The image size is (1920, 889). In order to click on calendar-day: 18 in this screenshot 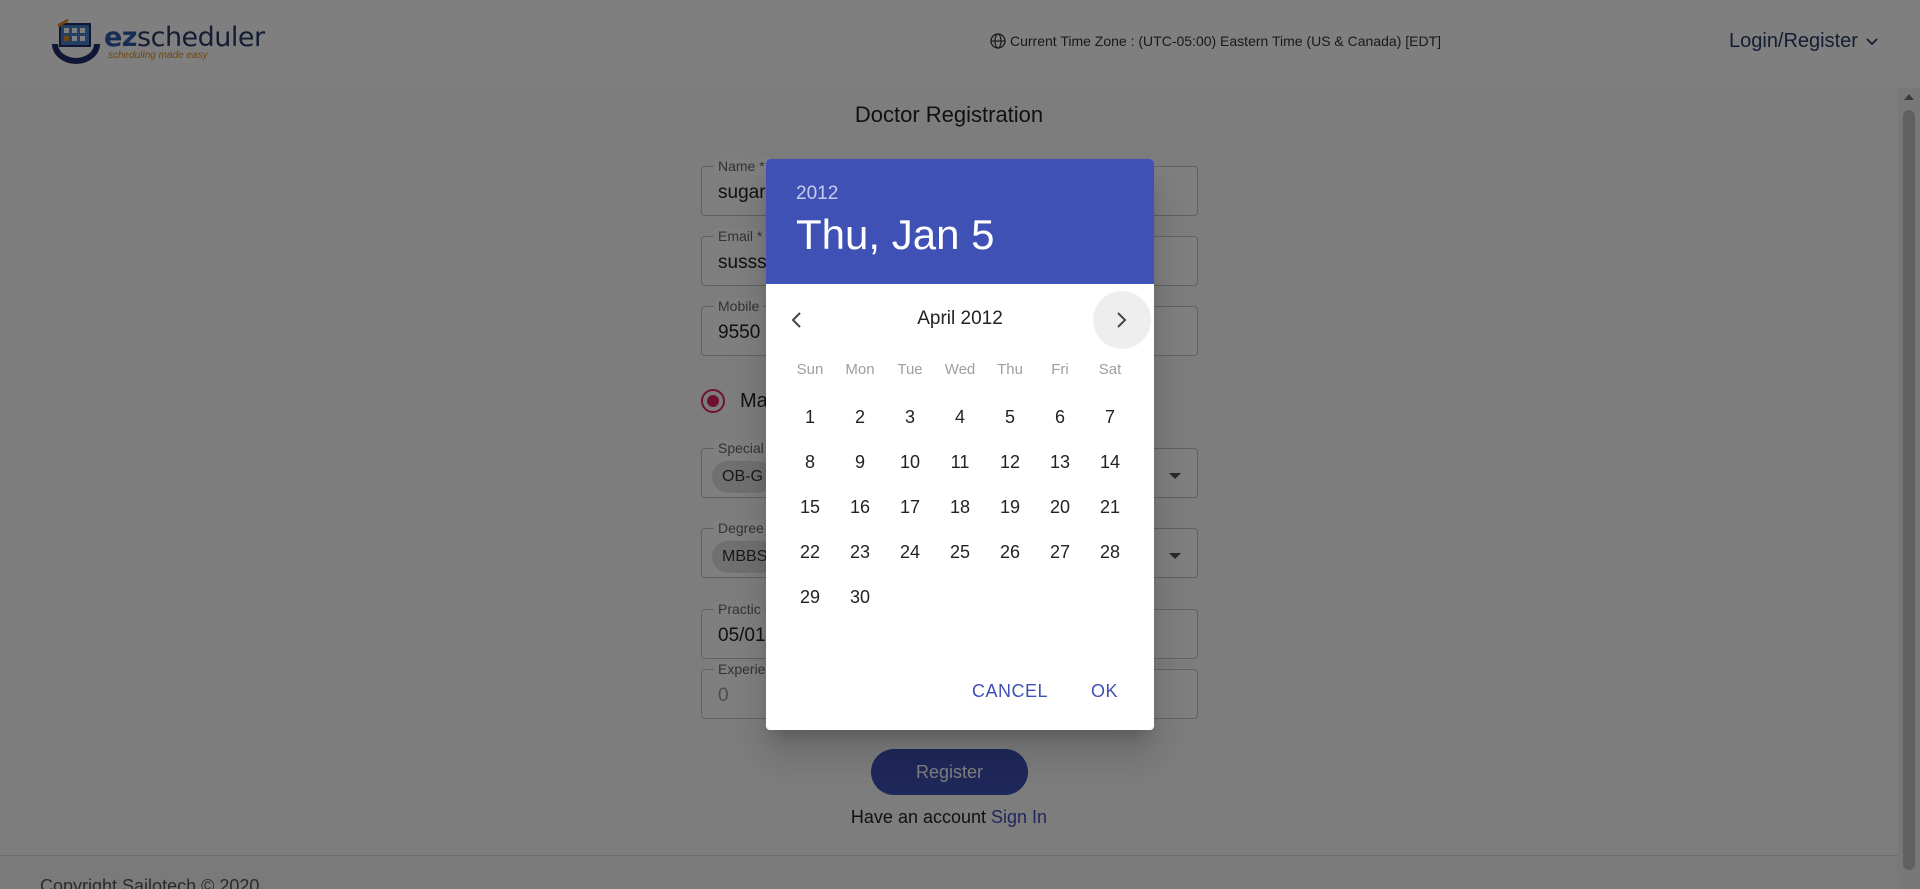, I will do `click(960, 507)`.